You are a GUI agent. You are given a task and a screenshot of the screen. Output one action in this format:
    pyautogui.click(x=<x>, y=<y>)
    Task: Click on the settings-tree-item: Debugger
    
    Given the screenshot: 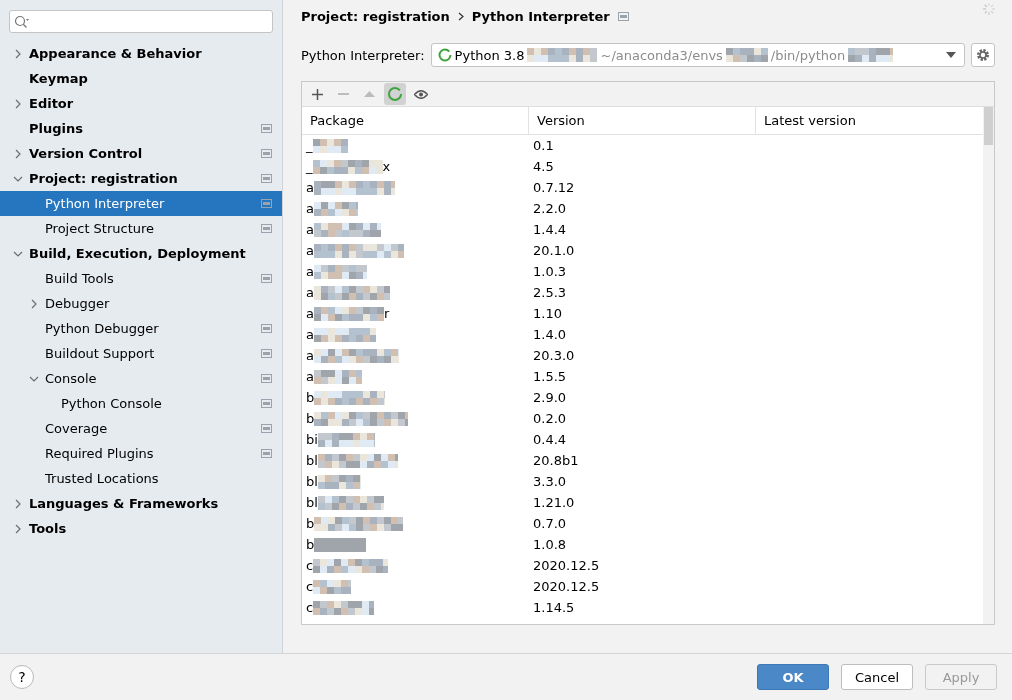 What is the action you would take?
    pyautogui.click(x=141, y=303)
    